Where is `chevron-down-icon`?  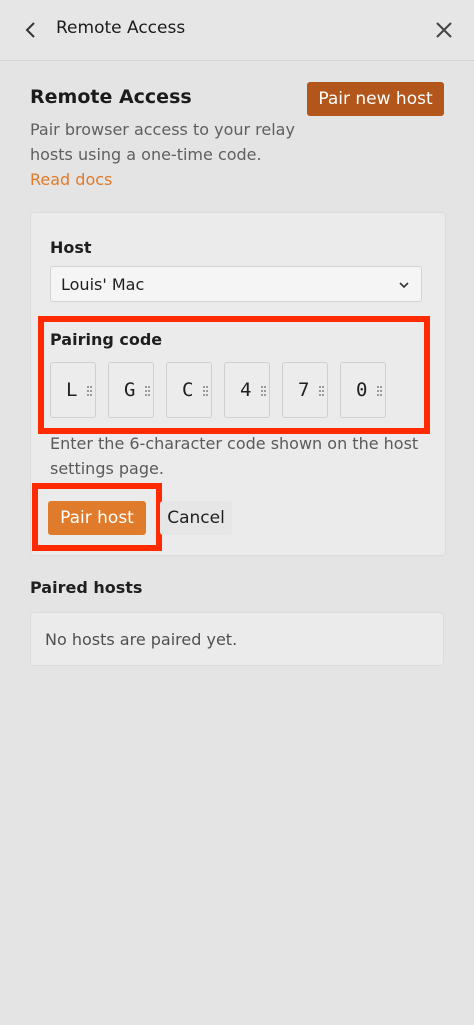
chevron-down-icon is located at coordinates (404, 285).